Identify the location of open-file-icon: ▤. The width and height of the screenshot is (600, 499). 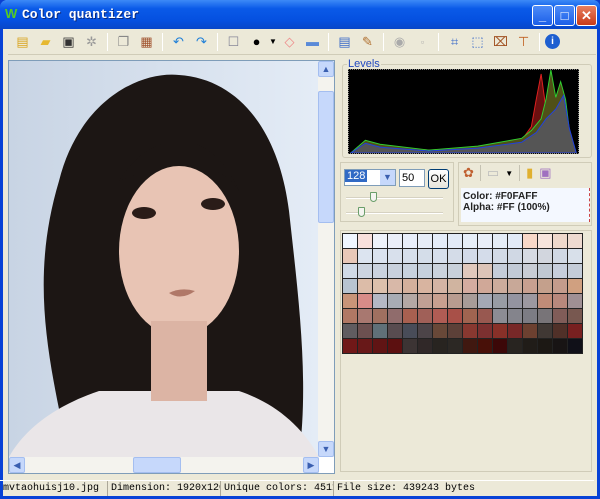
(22, 41).